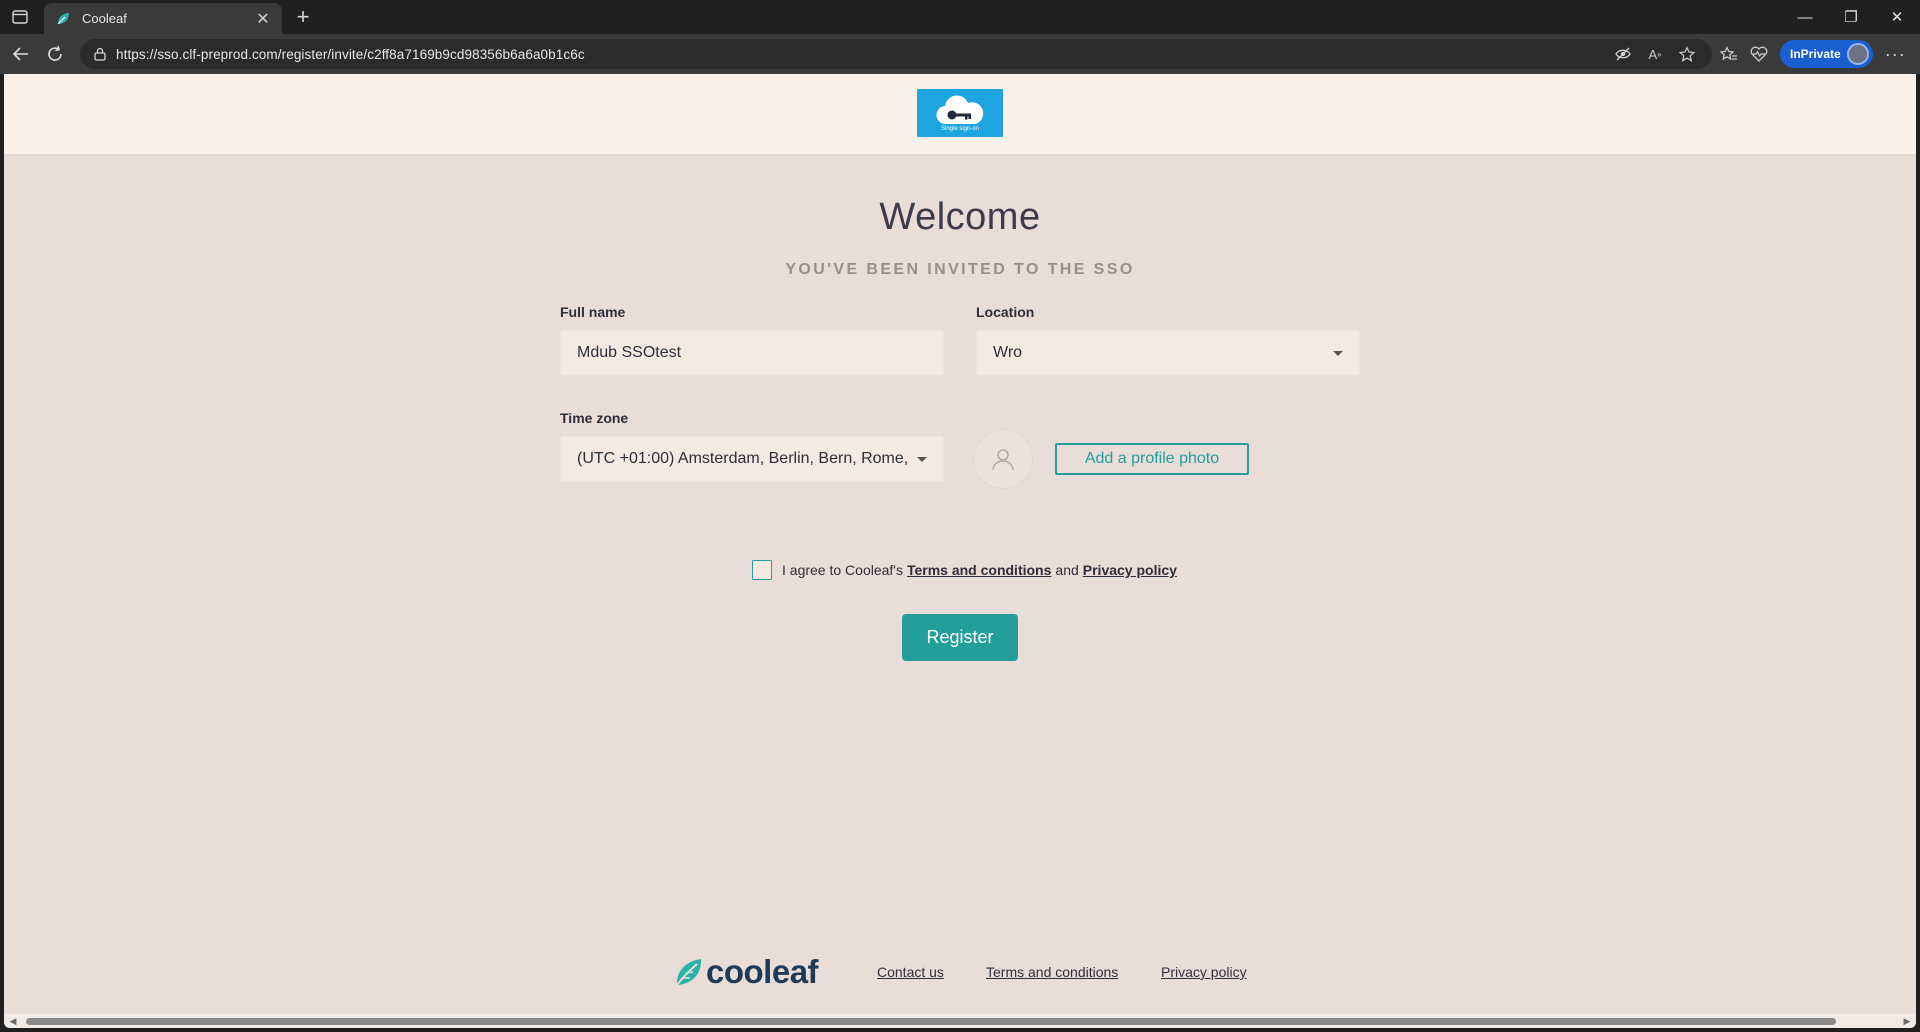  Describe the element at coordinates (1623, 54) in the screenshot. I see `tracking-prevention-icon` at that location.